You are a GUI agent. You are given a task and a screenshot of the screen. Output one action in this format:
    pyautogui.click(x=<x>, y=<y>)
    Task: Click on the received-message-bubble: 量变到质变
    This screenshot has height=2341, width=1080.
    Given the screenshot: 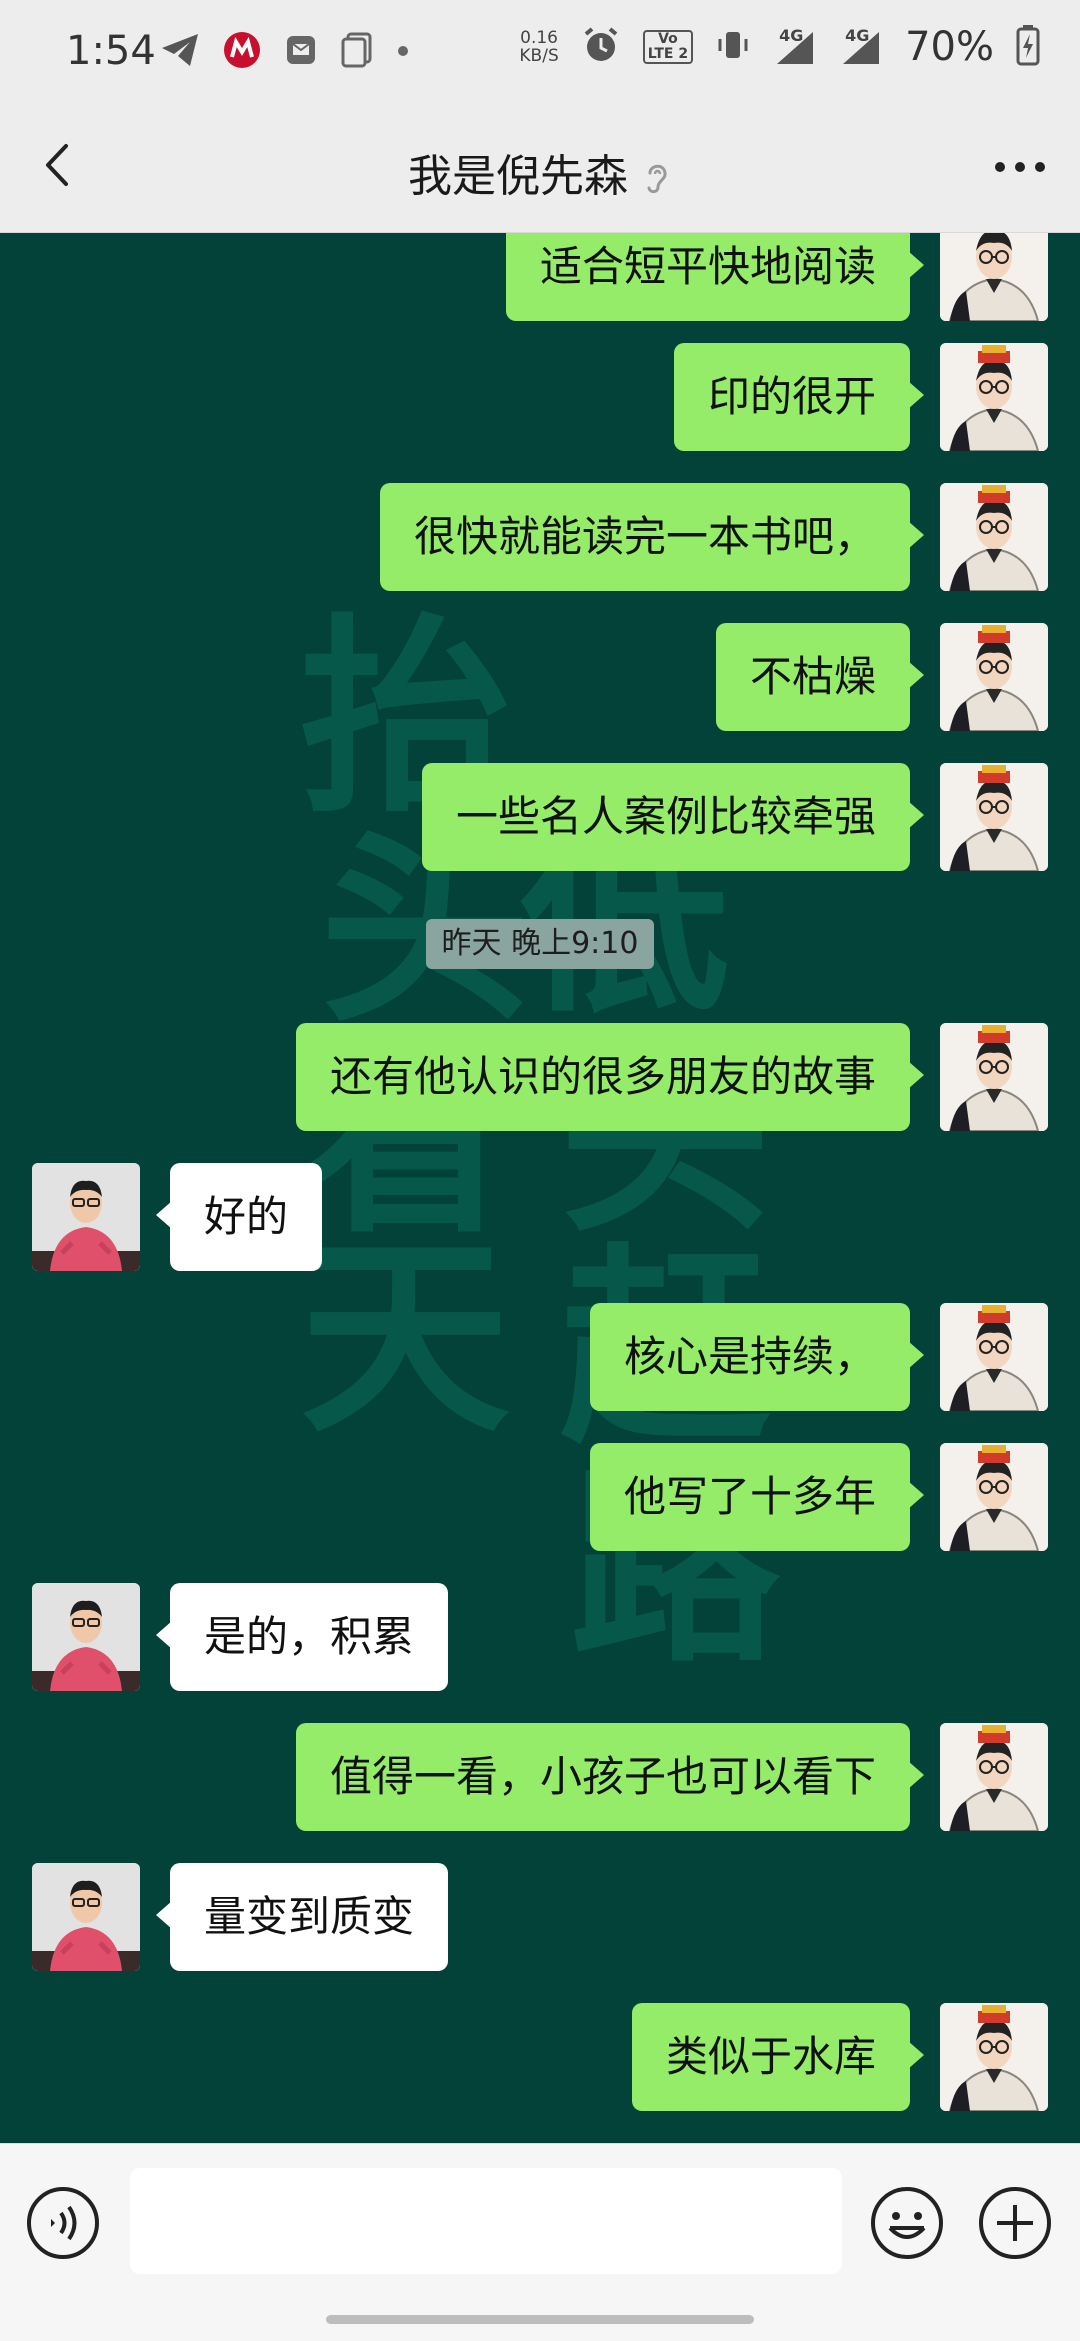 What is the action you would take?
    pyautogui.click(x=302, y=1917)
    